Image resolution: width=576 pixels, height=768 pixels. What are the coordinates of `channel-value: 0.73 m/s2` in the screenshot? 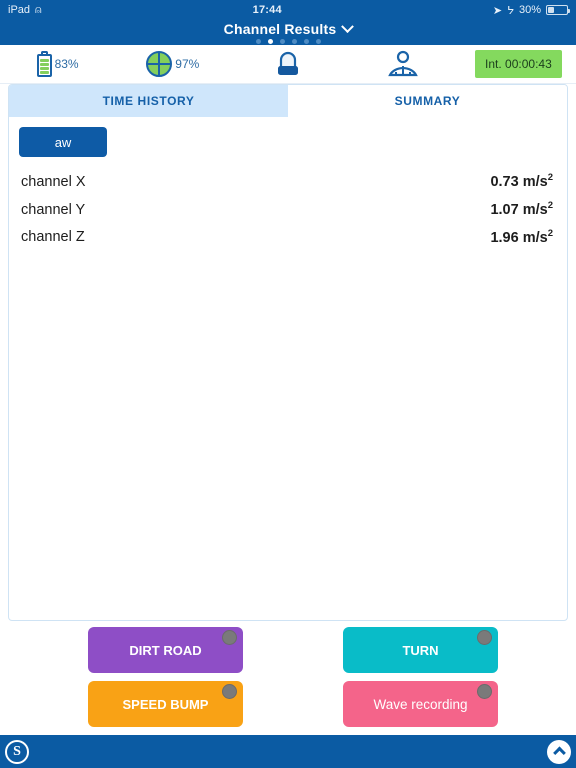 It's located at (521, 181).